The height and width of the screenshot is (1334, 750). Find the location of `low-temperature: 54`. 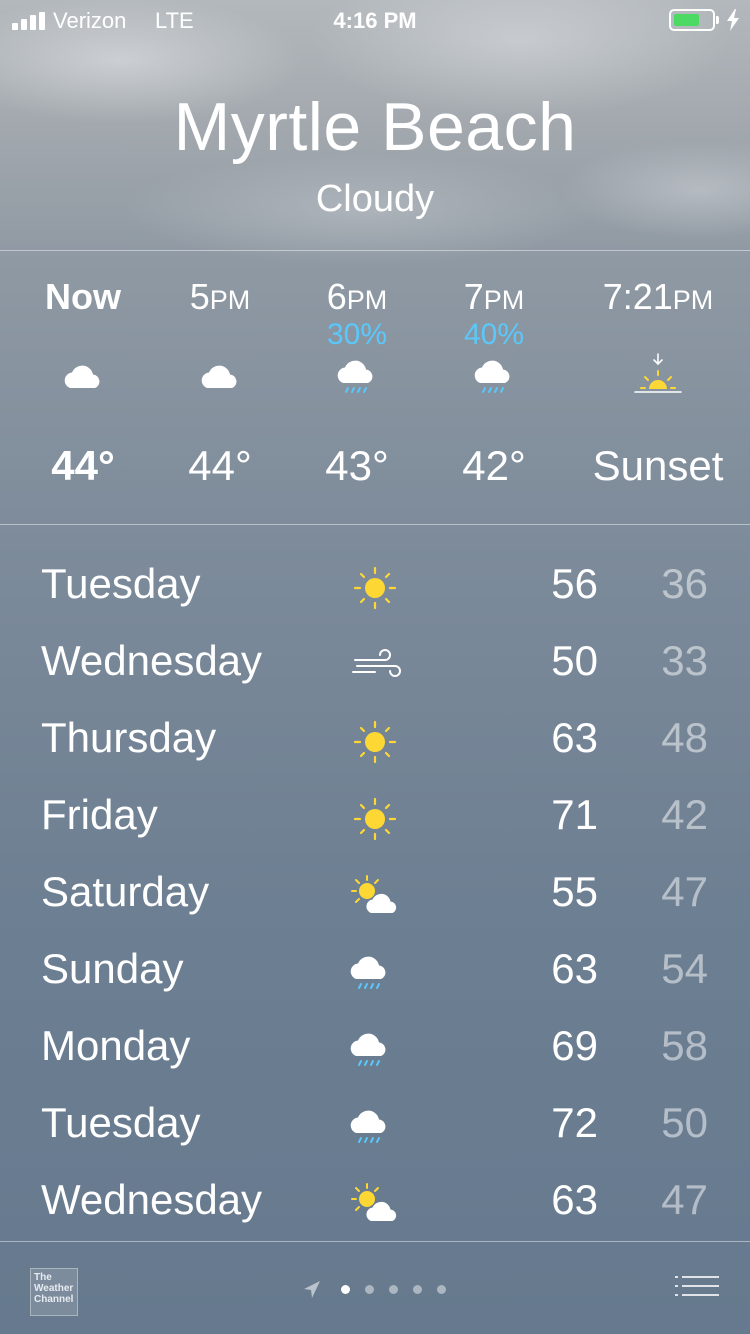

low-temperature: 54 is located at coordinates (684, 968).